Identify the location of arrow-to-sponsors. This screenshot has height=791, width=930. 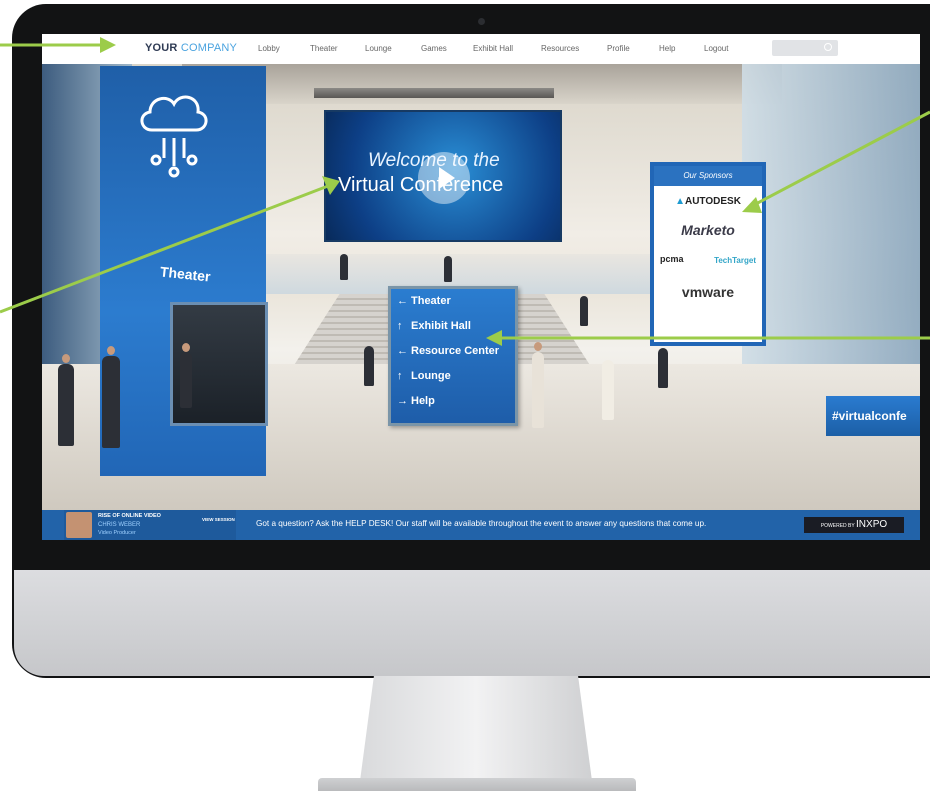
(840, 159).